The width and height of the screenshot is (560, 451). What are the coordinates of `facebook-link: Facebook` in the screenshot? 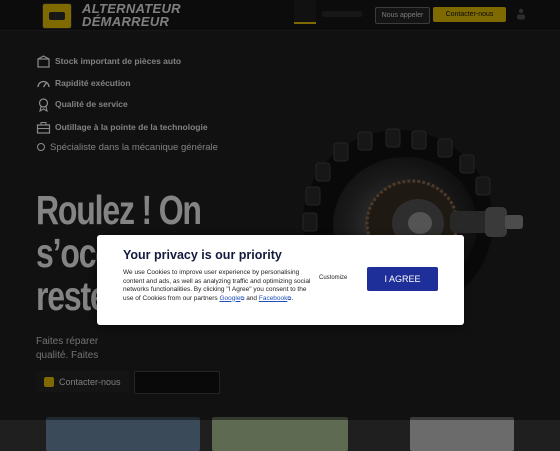 It's located at (273, 298).